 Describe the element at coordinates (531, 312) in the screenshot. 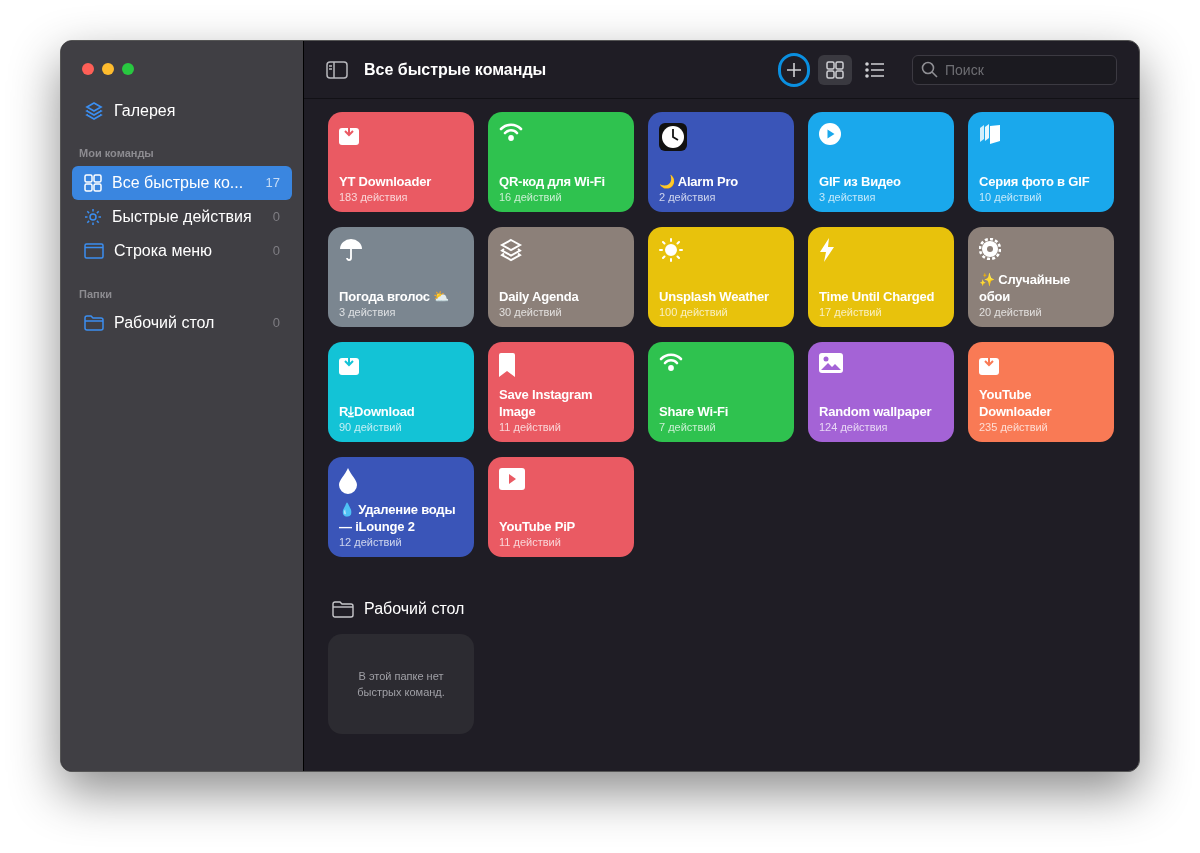

I see `action-count: 30 действий` at that location.